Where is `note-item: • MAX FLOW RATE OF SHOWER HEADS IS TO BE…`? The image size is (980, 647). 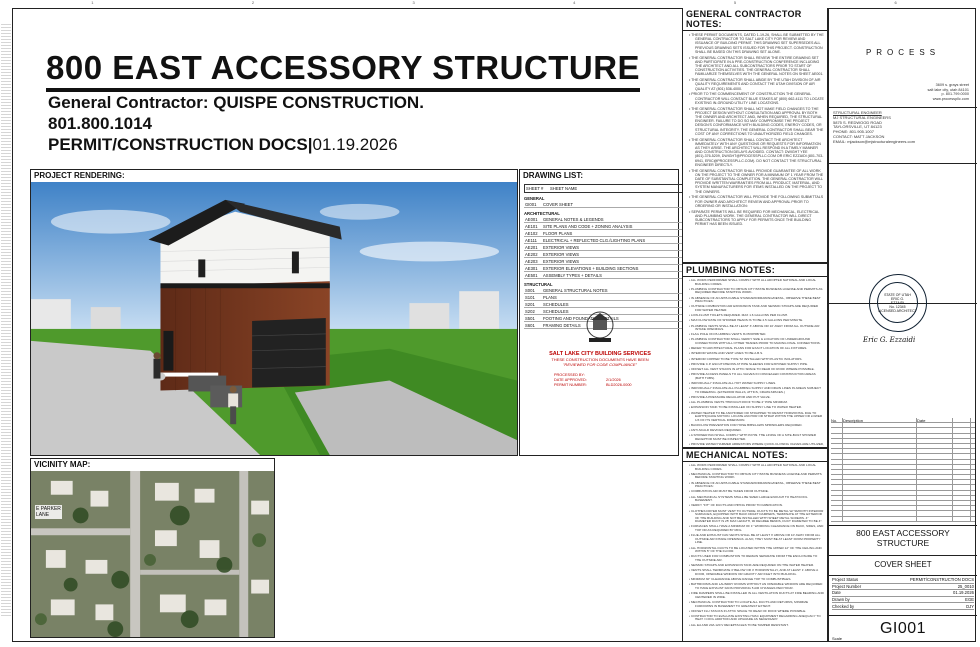
note-item: • MAX FLOW RATE OF SHOWER HEADS IS TO BE… is located at coordinates (746, 320).